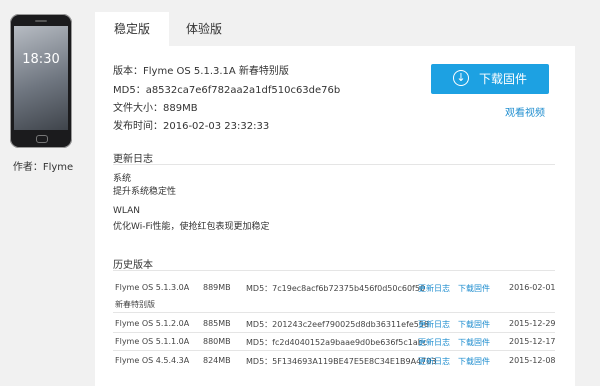 The height and width of the screenshot is (386, 600). Describe the element at coordinates (334, 164) in the screenshot. I see `changelog-divider` at that location.